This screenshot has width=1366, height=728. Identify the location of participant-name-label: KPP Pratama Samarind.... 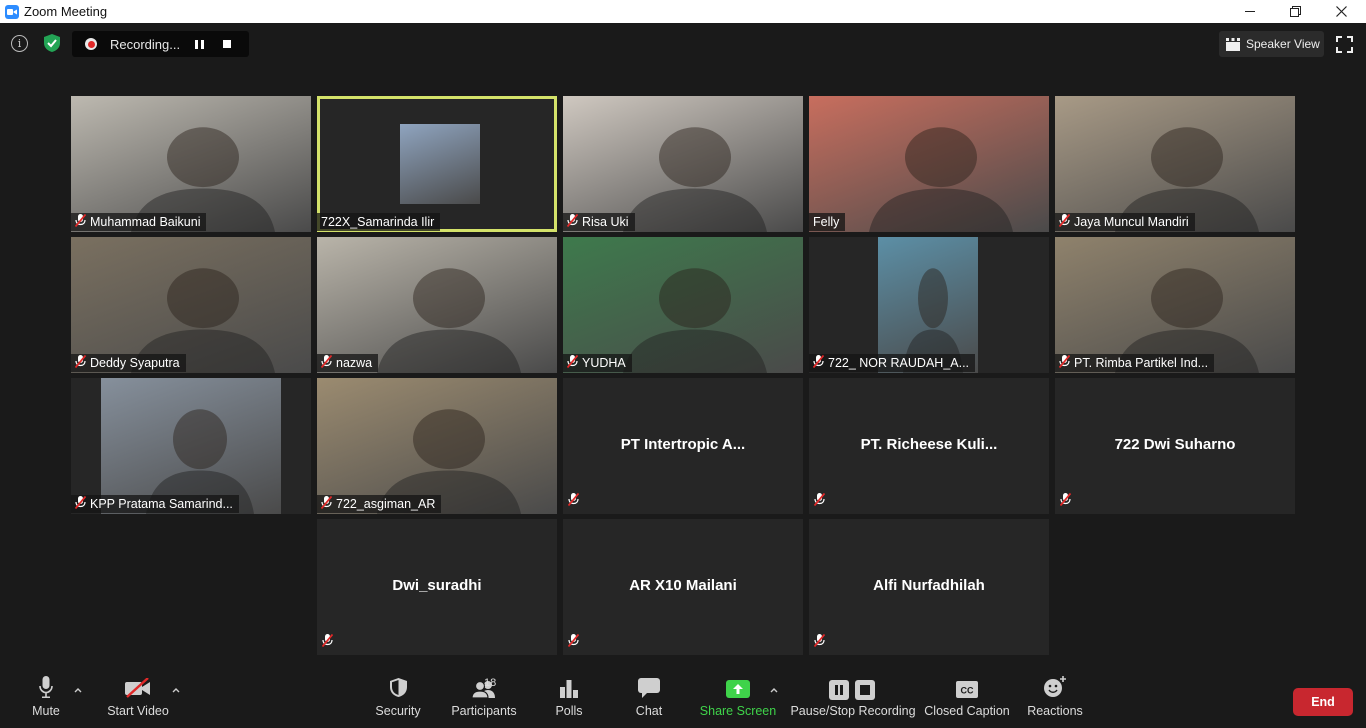
(155, 504).